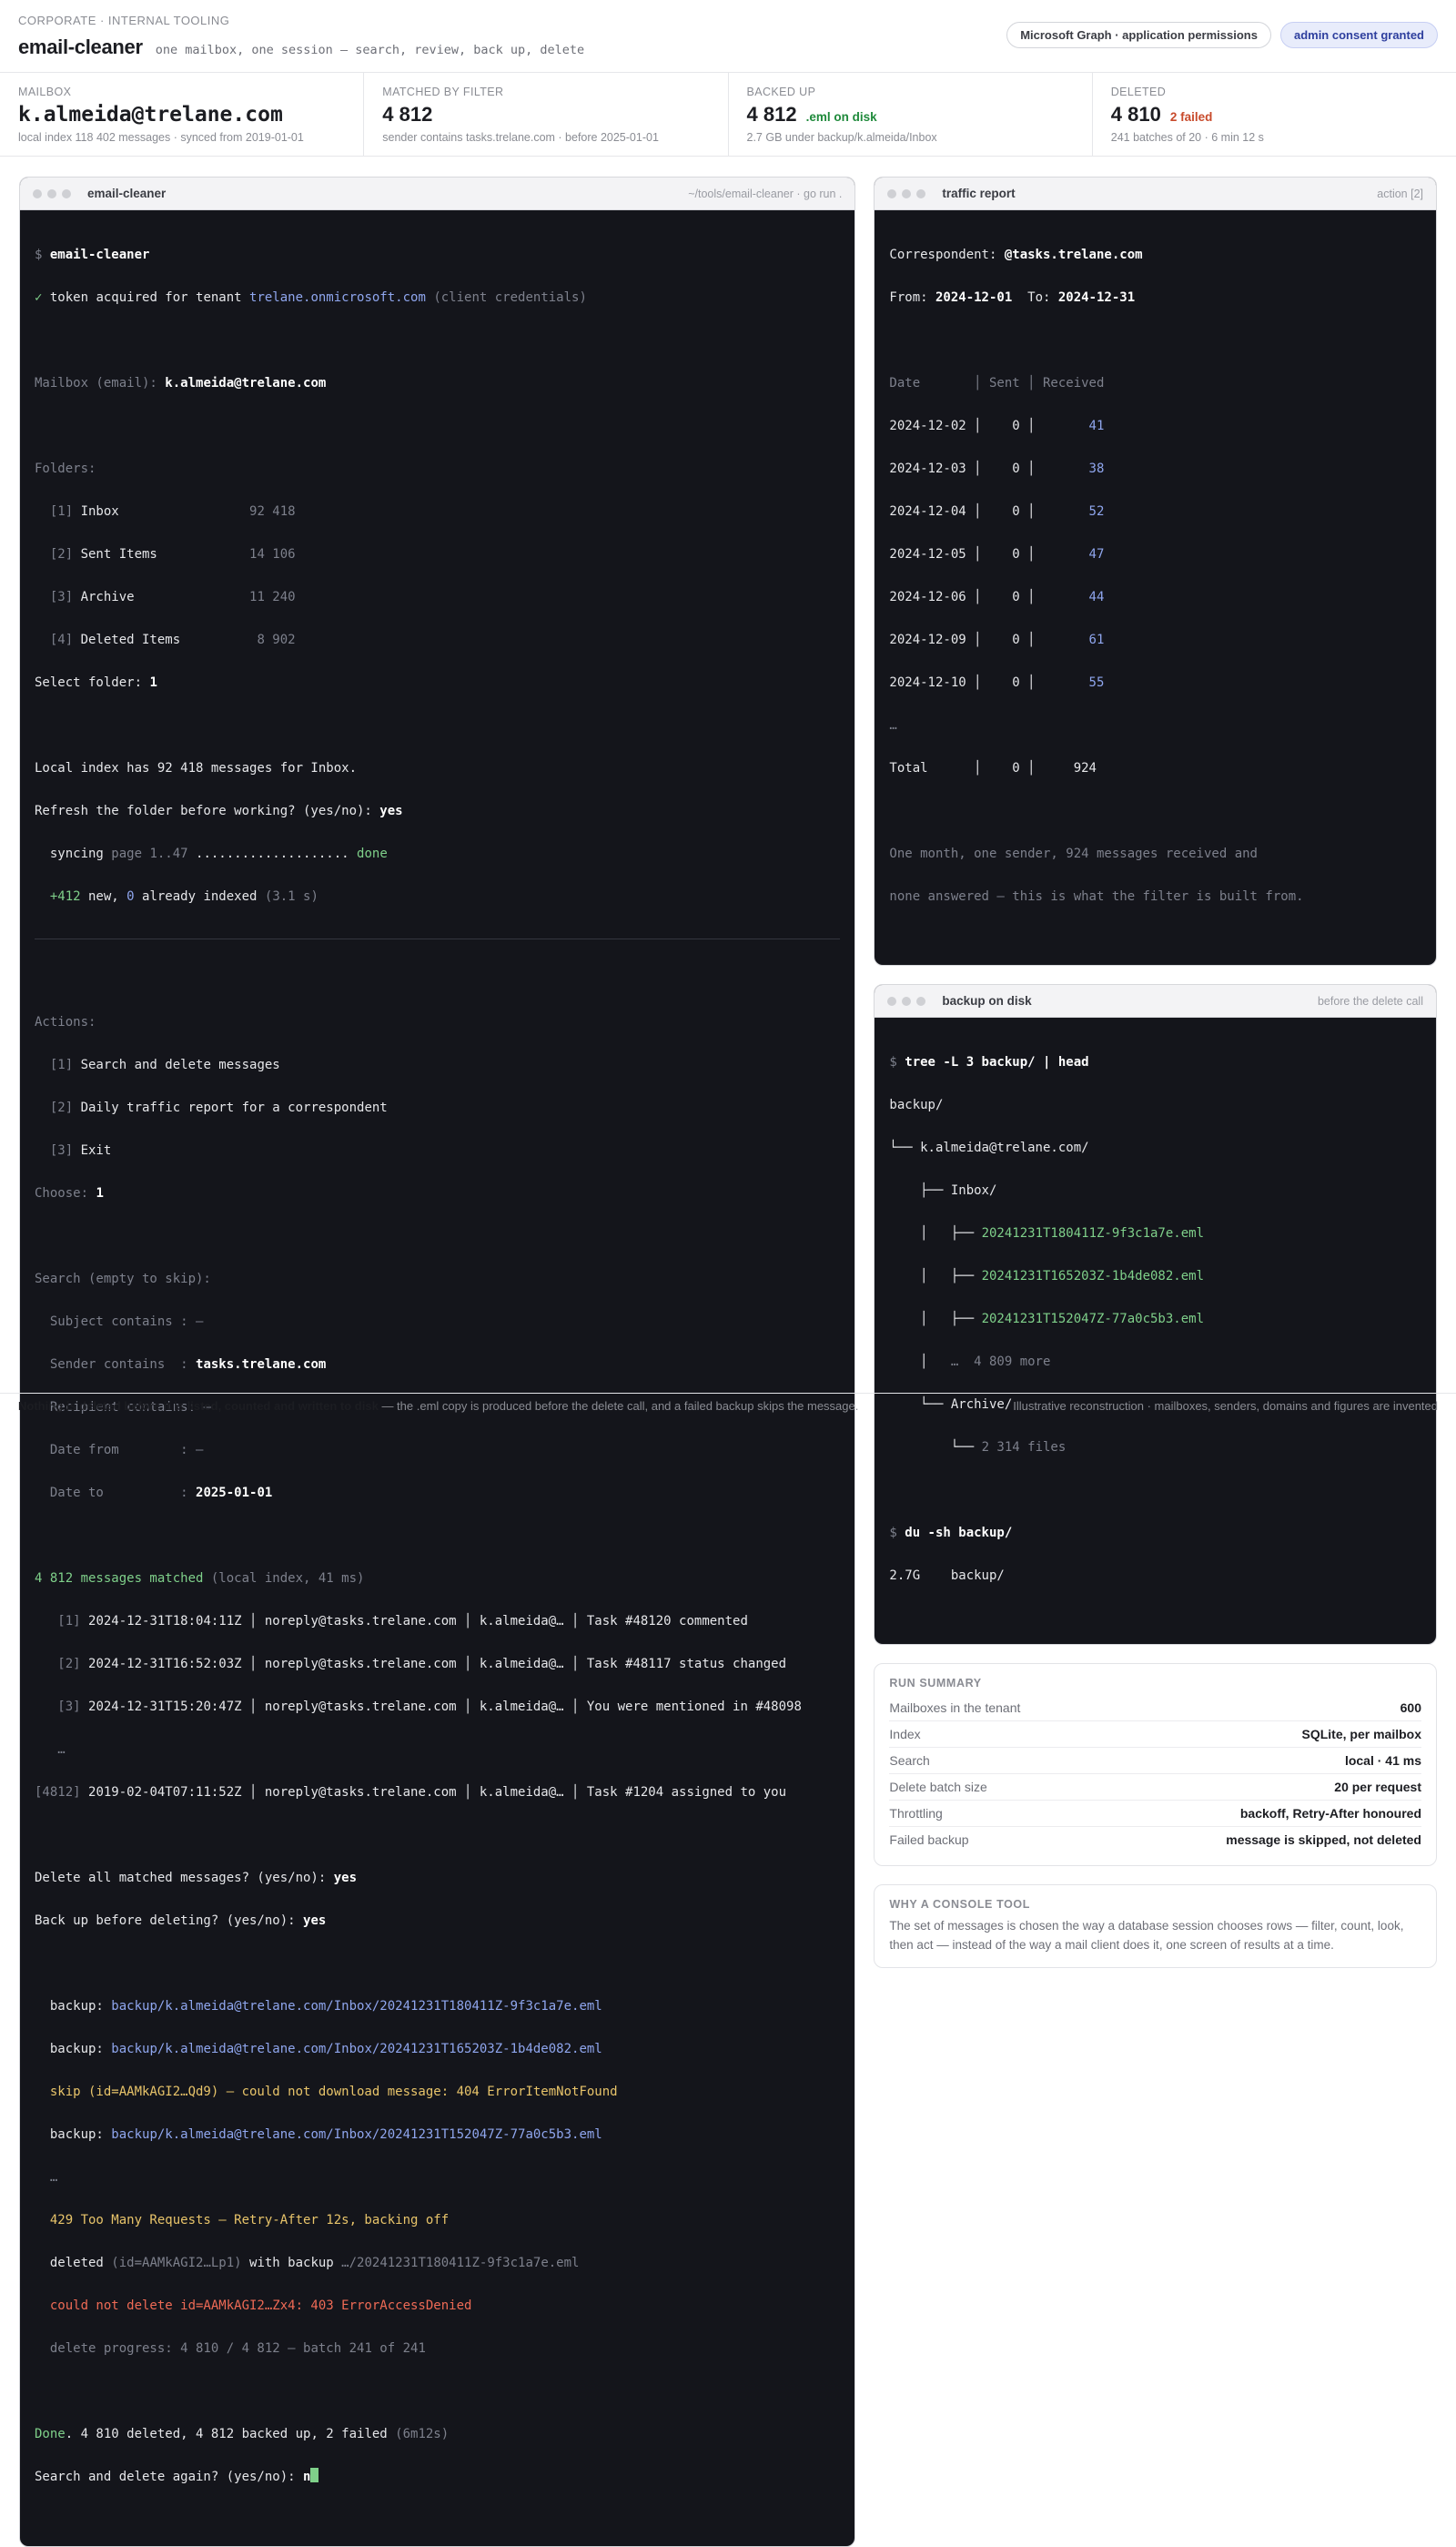 This screenshot has height=2547, width=1456. What do you see at coordinates (96, 1151) in the screenshot?
I see `action-label: Exit` at bounding box center [96, 1151].